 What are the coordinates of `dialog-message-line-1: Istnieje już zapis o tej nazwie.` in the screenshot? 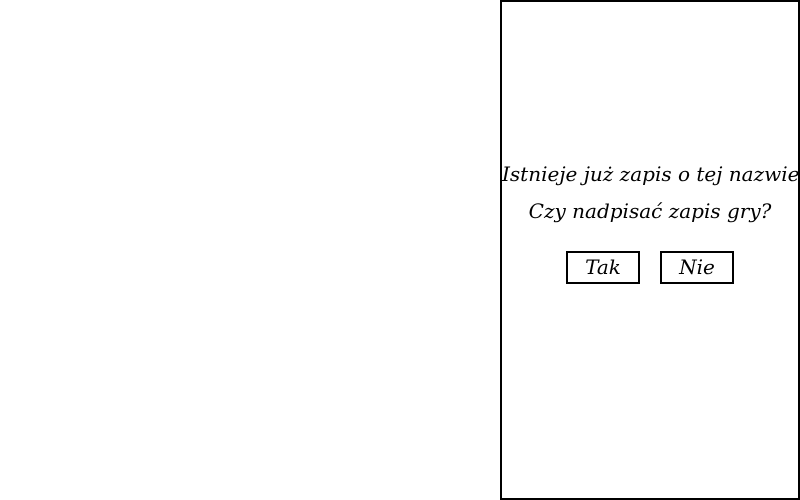 It's located at (651, 174).